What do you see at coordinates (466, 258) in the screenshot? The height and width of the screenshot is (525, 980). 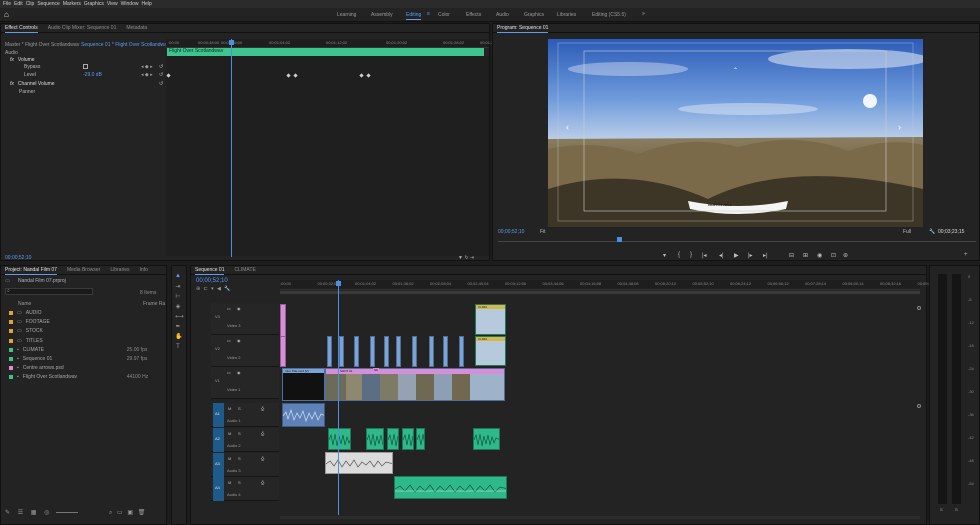 I see `filter-icon: ▼ ↻ ⇥` at bounding box center [466, 258].